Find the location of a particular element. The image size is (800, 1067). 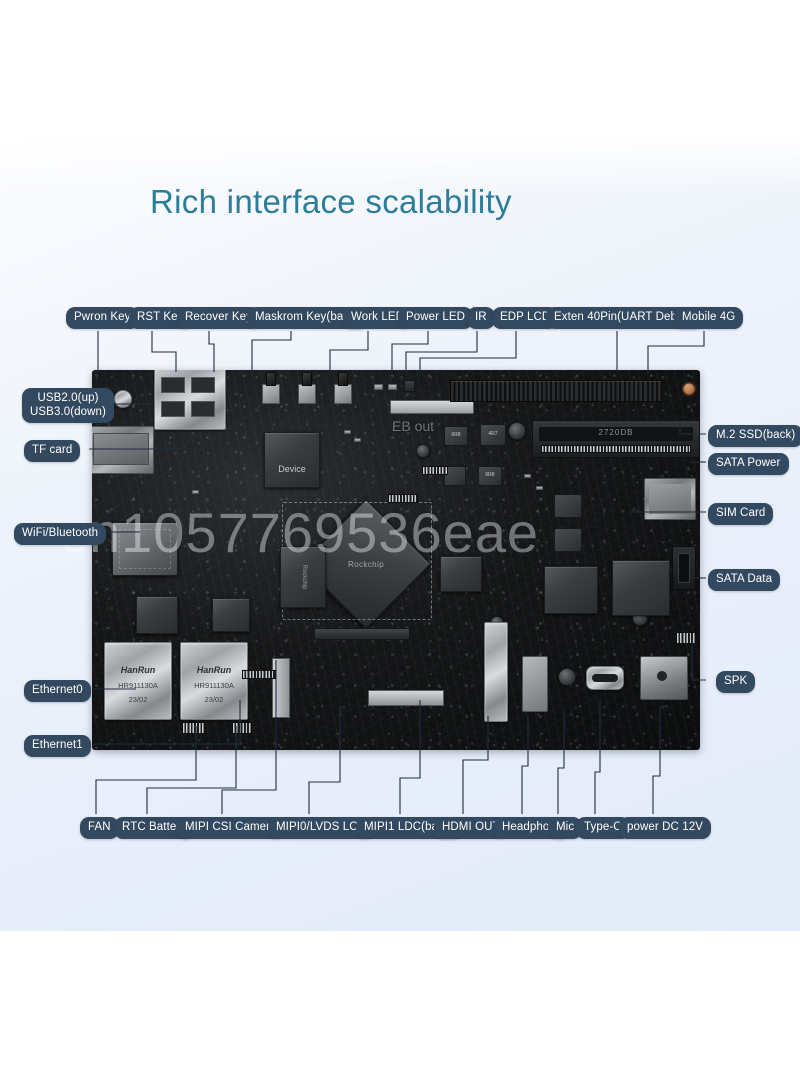

inductor-6r8-a-label: 6R8 is located at coordinates (456, 435).